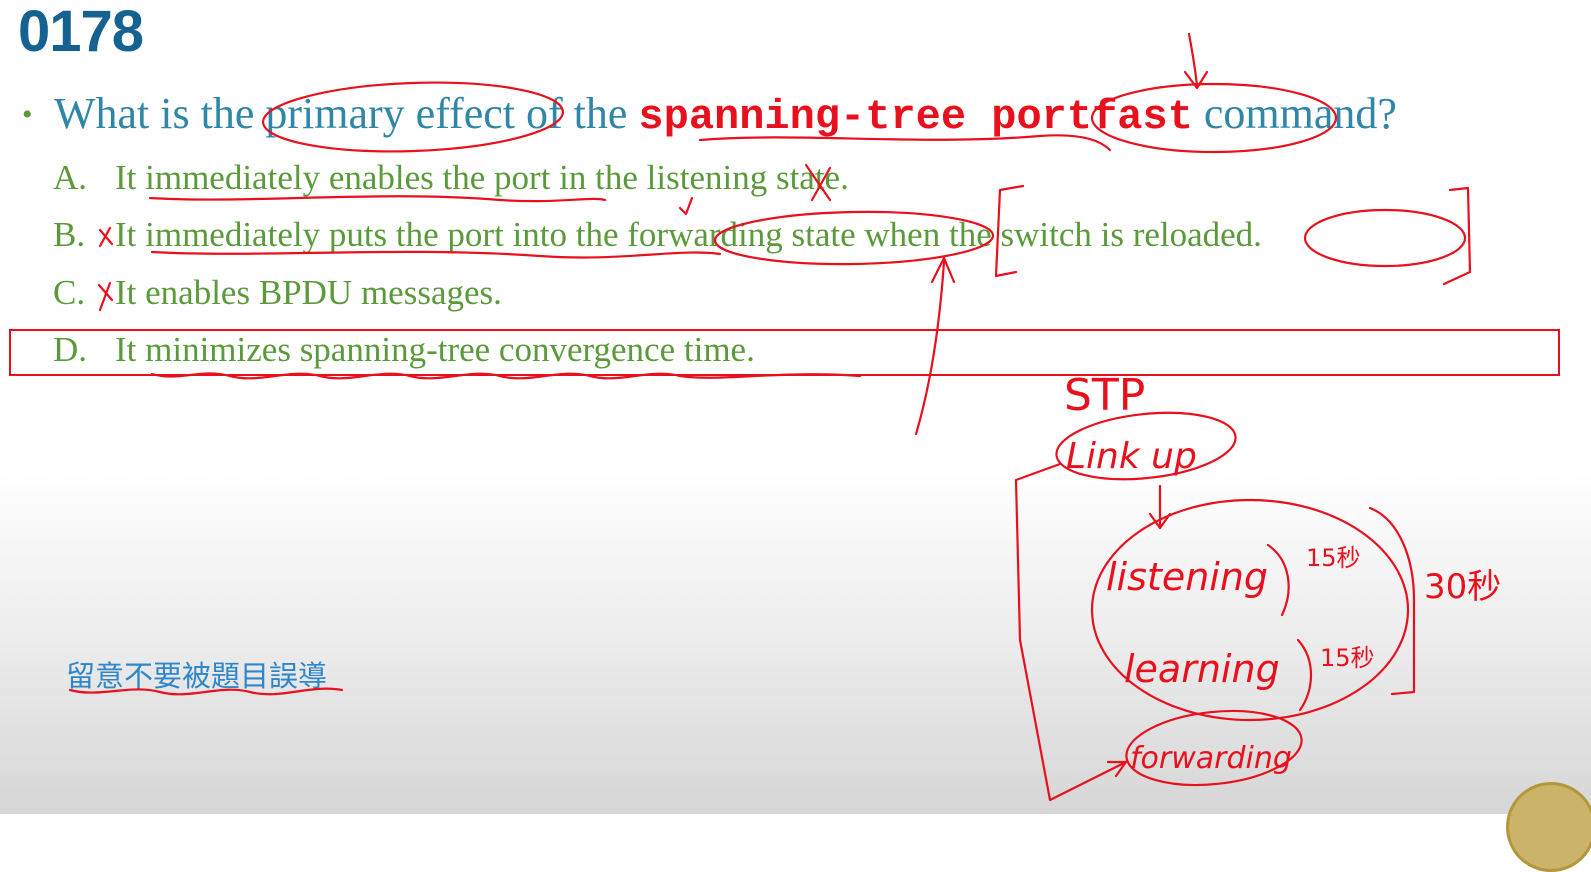  What do you see at coordinates (197, 676) in the screenshot?
I see `note-text: 留意不要被題目誤導` at bounding box center [197, 676].